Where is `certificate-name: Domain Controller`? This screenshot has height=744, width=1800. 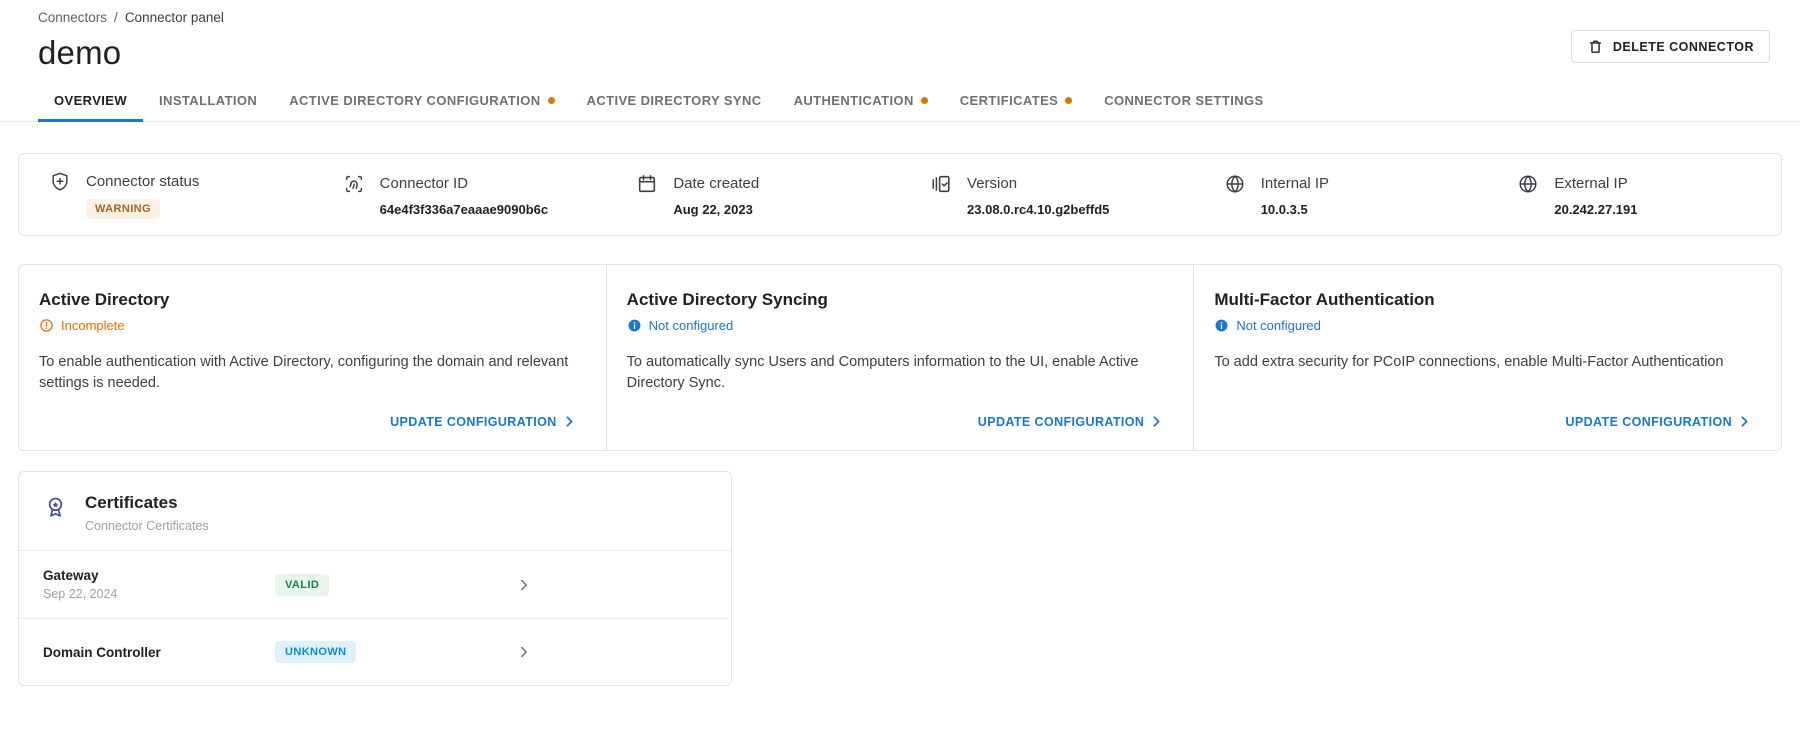
certificate-name: Domain Controller is located at coordinates (102, 652).